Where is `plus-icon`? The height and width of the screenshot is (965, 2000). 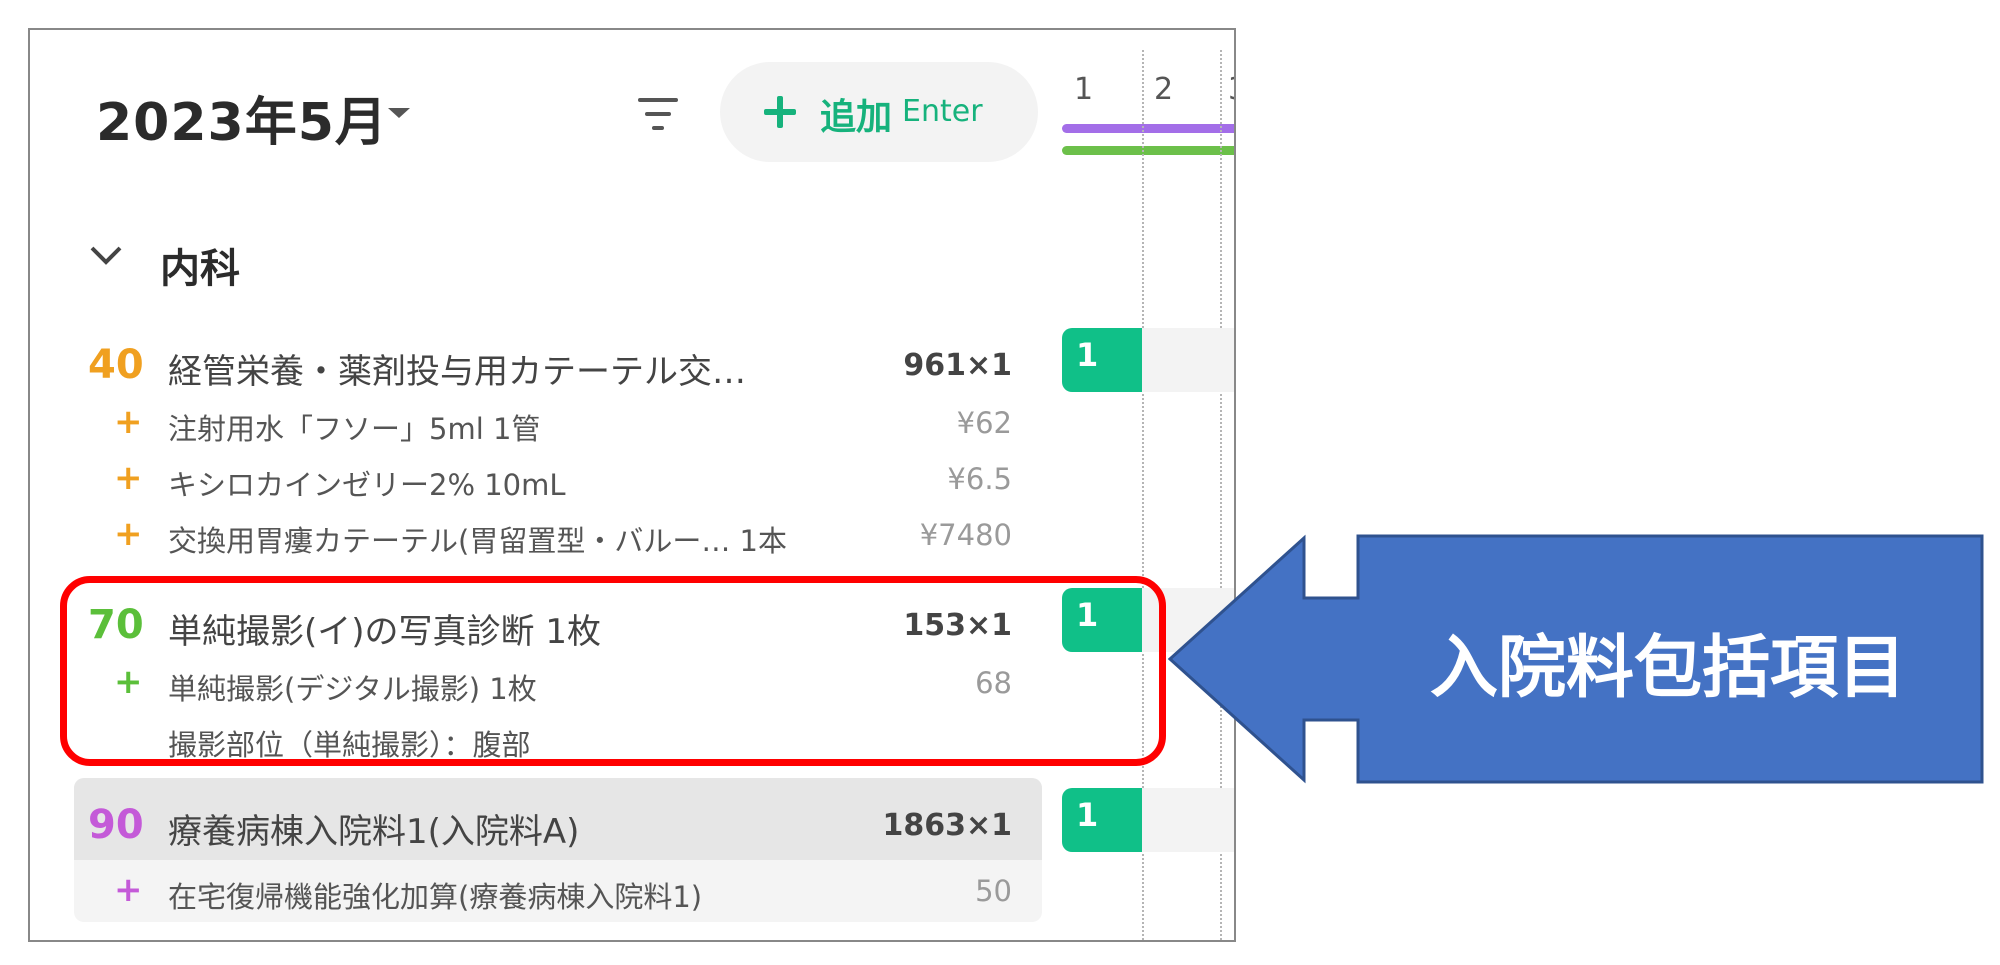 plus-icon is located at coordinates (780, 112).